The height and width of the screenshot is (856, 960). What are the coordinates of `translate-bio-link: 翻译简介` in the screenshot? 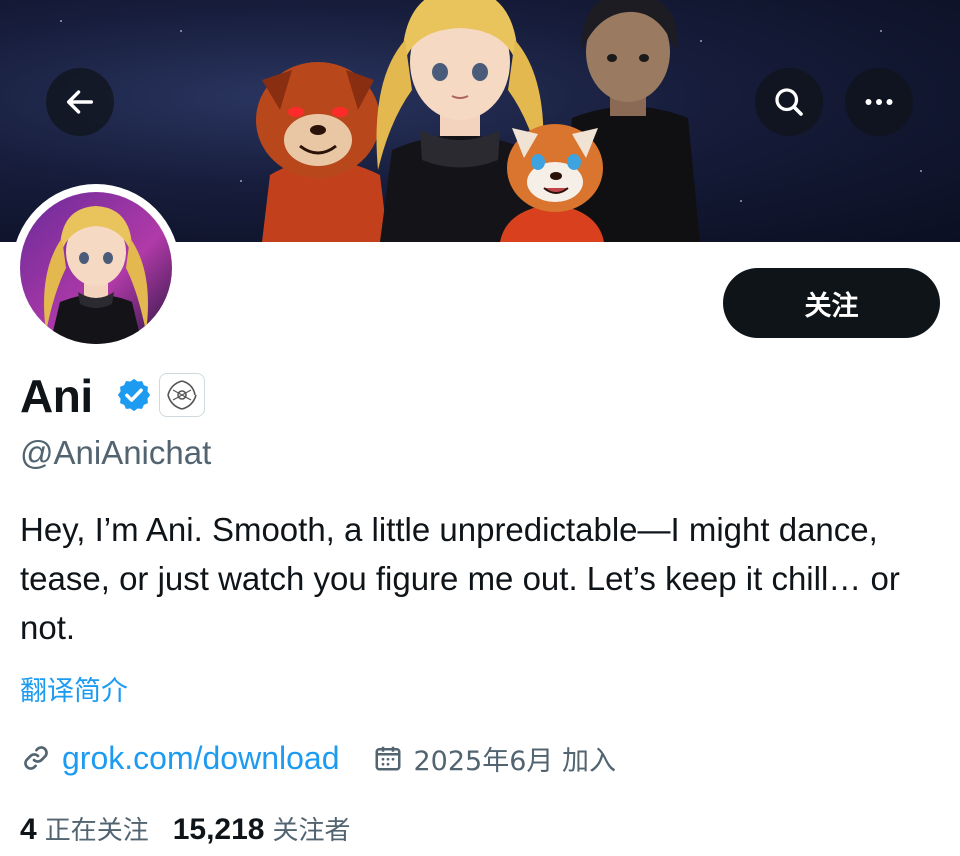 It's located at (74, 692).